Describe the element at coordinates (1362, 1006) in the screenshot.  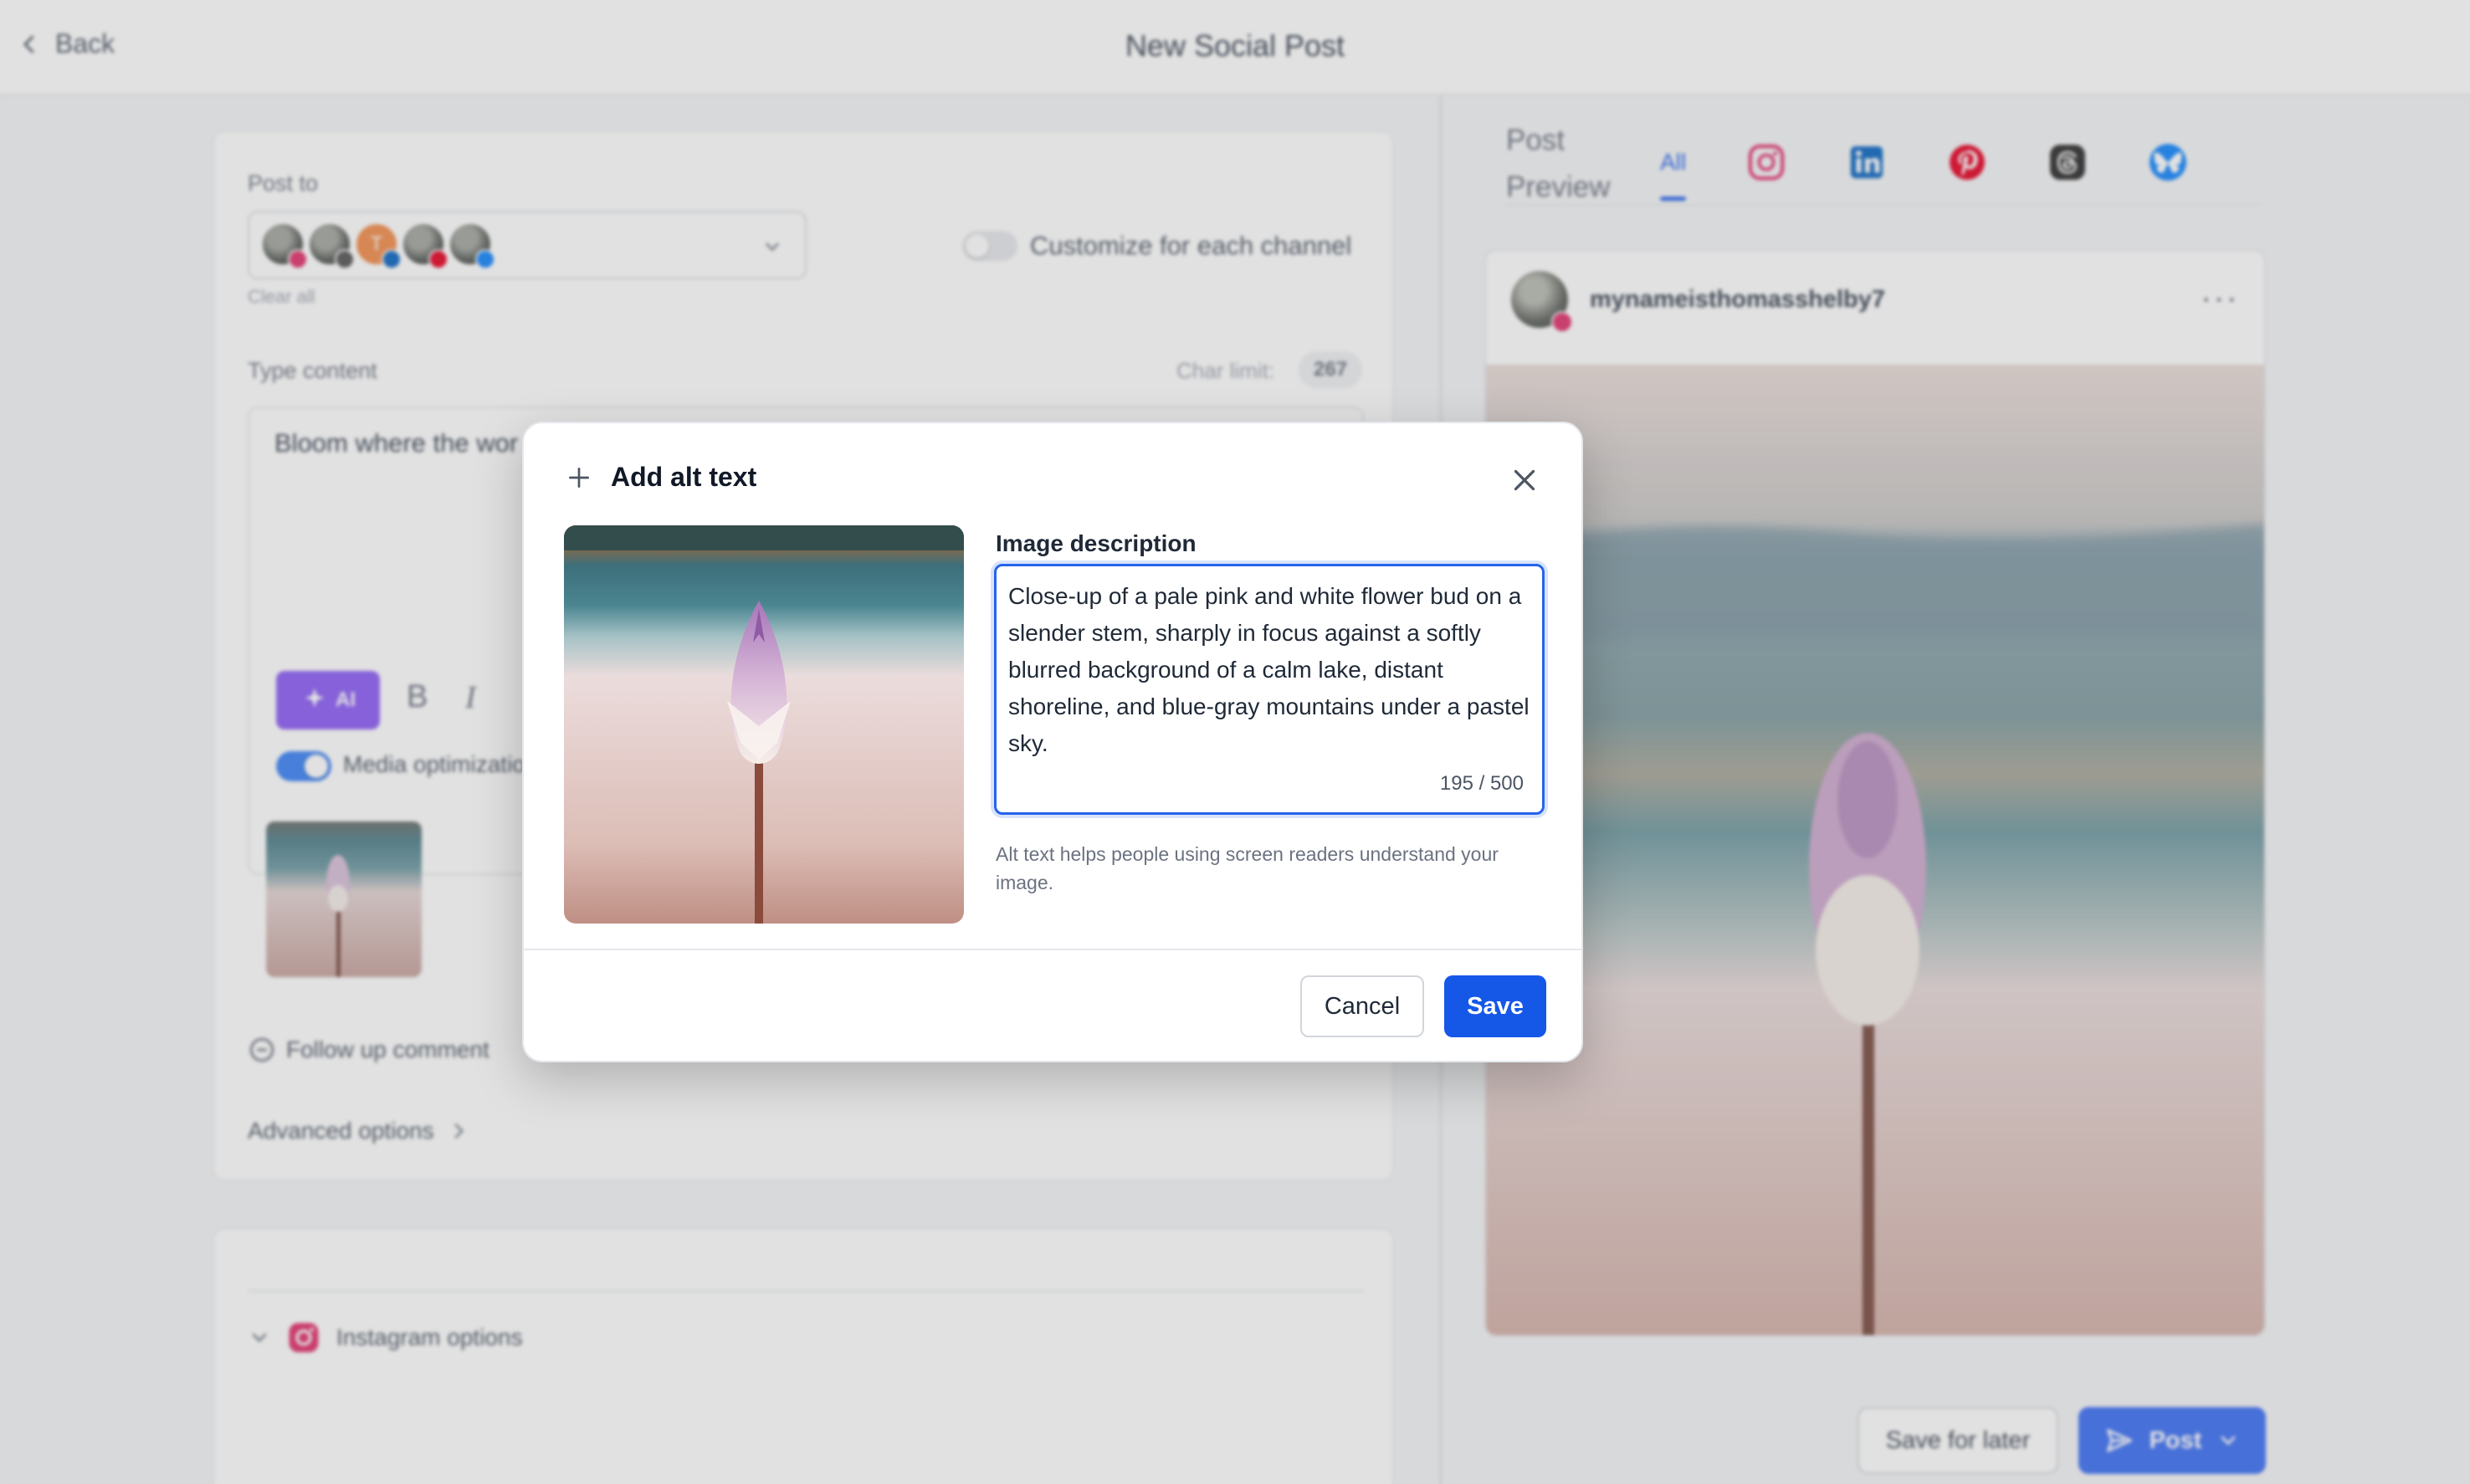
I see `cancel-button: Cancel` at that location.